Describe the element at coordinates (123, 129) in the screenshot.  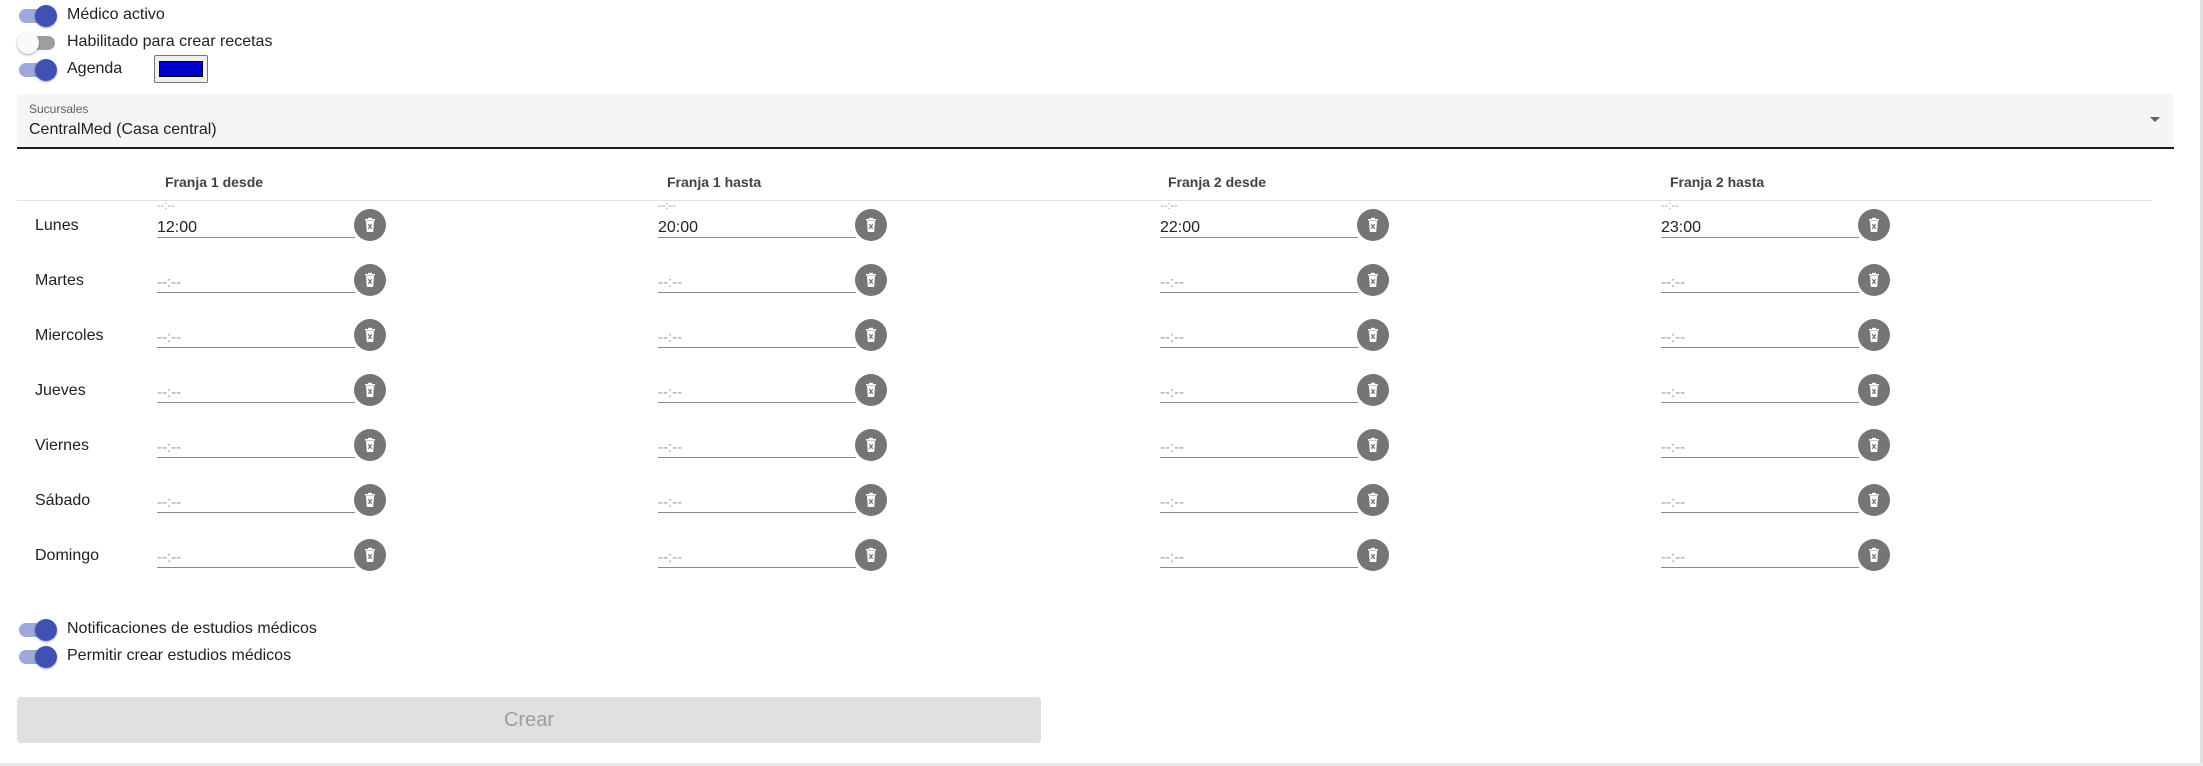
I see `sucursales-value: CentralMed (Casa central)` at that location.